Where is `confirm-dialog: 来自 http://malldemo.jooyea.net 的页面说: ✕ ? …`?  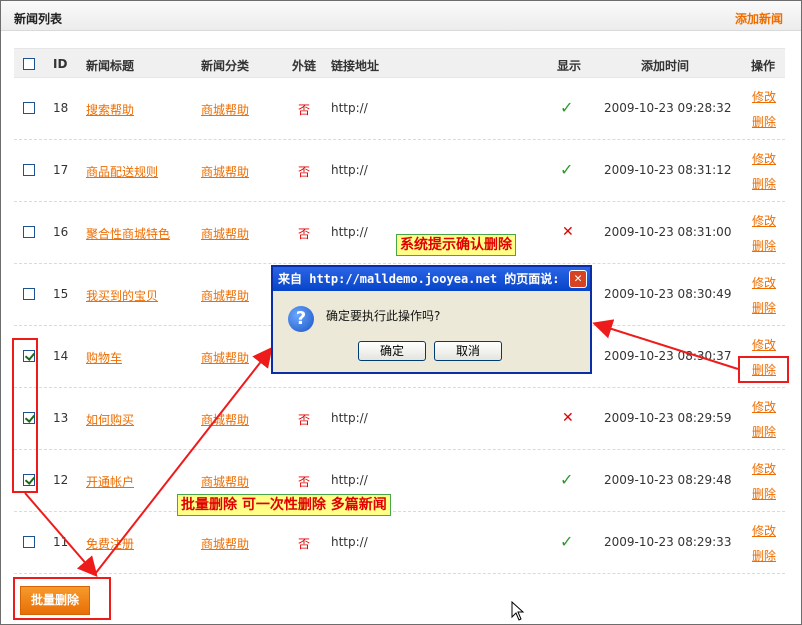 confirm-dialog: 来自 http://malldemo.jooyea.net 的页面说: ✕ ? … is located at coordinates (431, 319).